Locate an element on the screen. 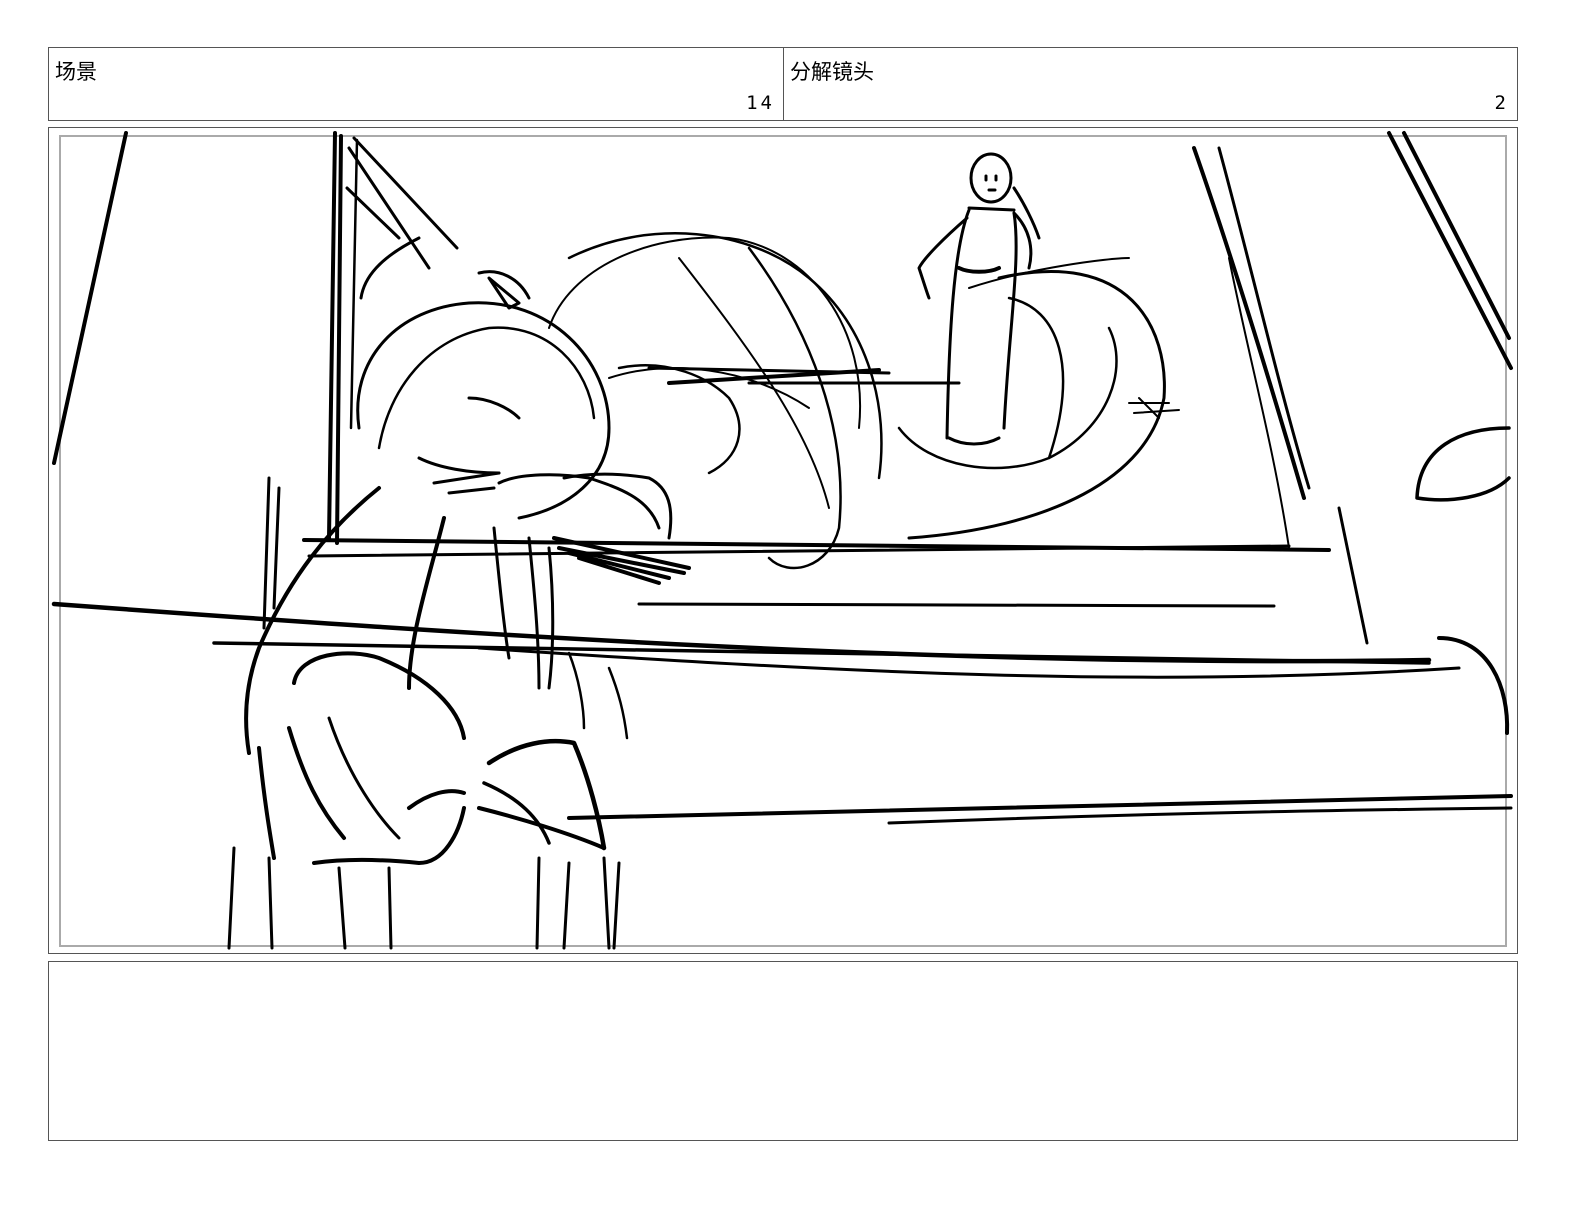  notes-box is located at coordinates (783, 1051).